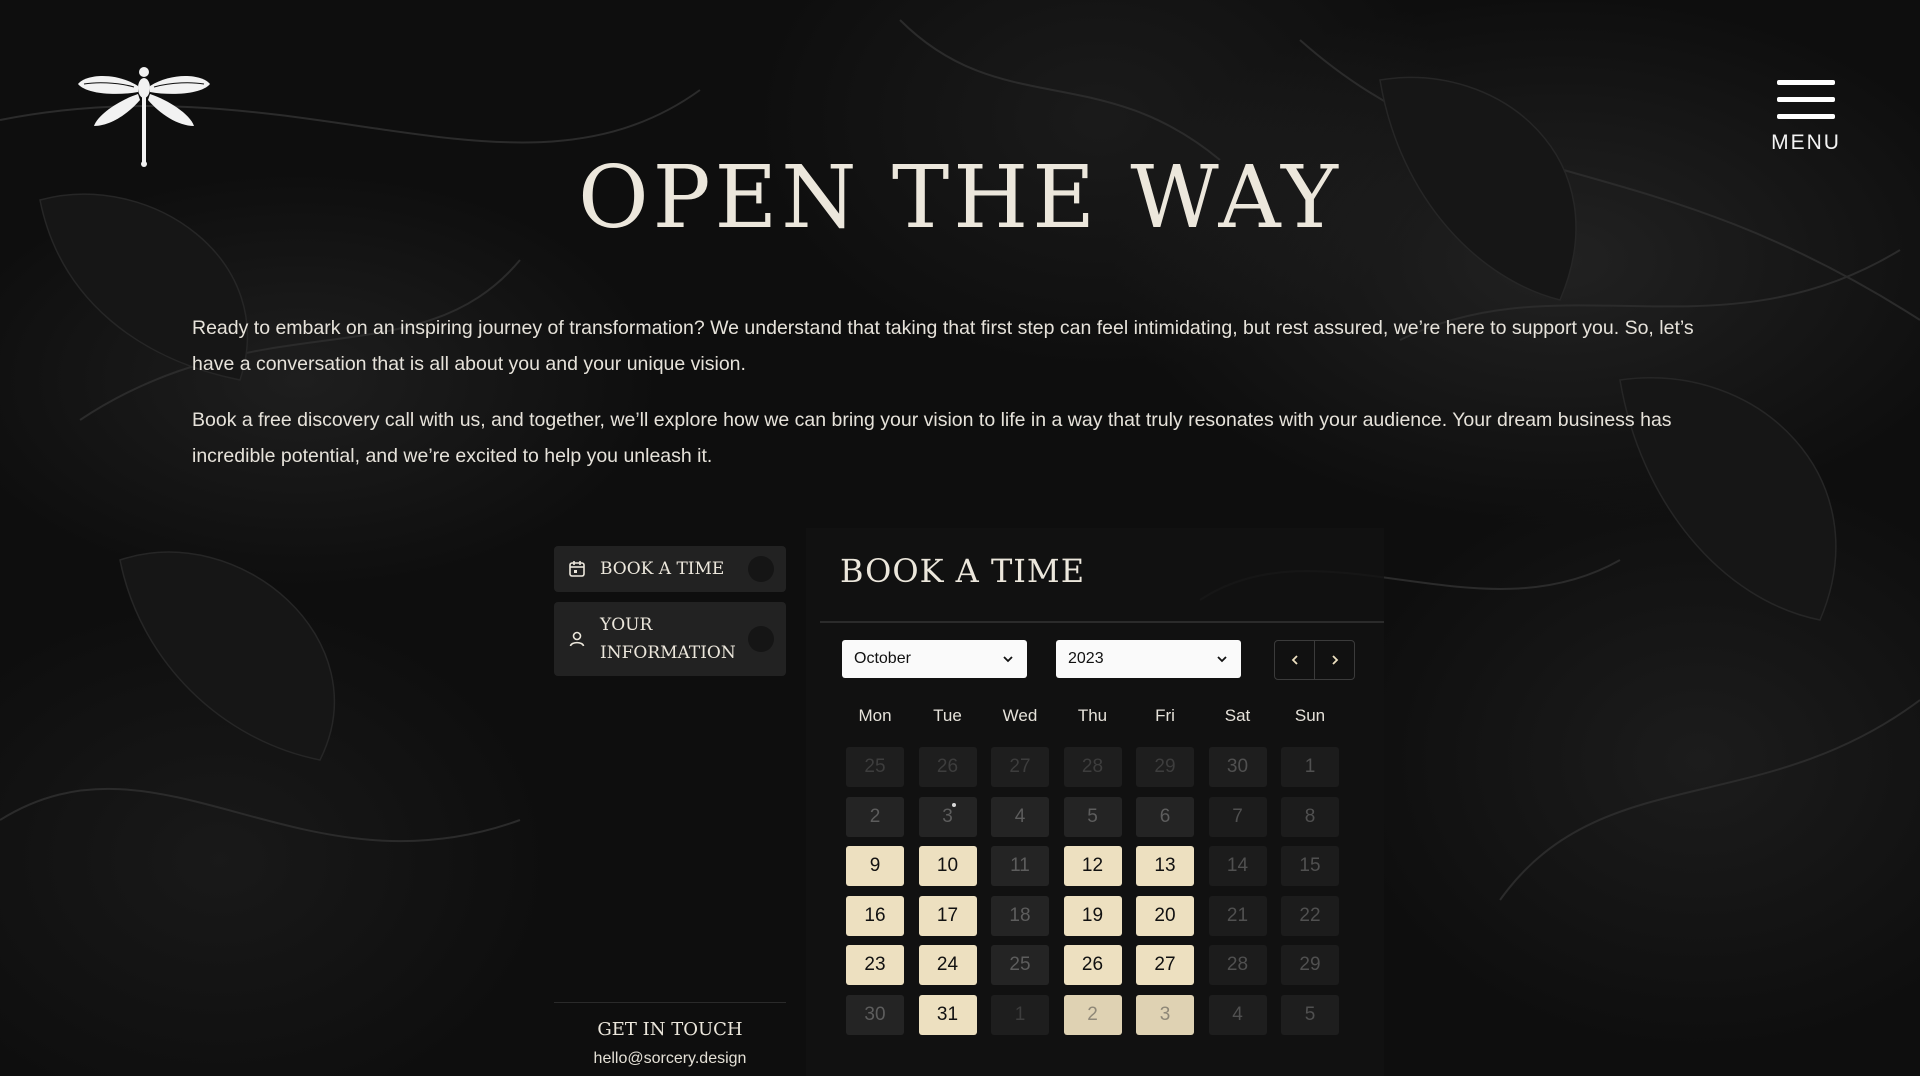 The height and width of the screenshot is (1076, 1920). I want to click on calendar-day-available: 17, so click(947, 915).